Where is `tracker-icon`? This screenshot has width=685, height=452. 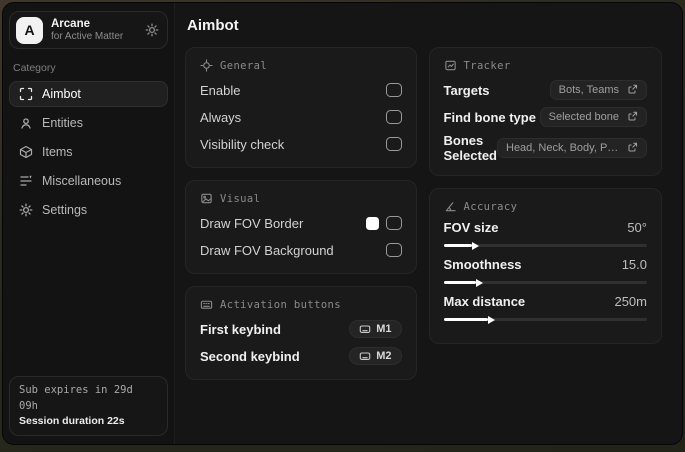
tracker-icon is located at coordinates (450, 65).